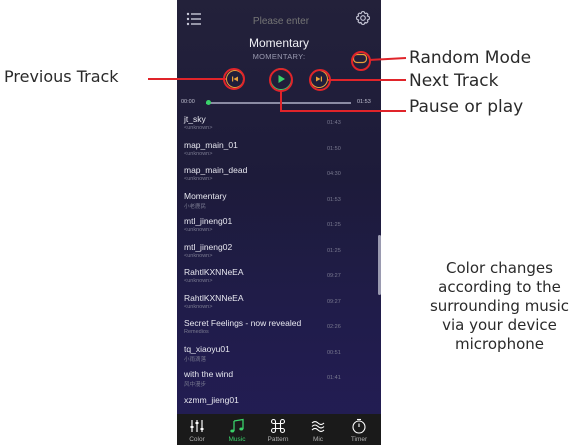 This screenshot has height=445, width=579. I want to click on annotation-random-mode: Random Mode, so click(470, 58).